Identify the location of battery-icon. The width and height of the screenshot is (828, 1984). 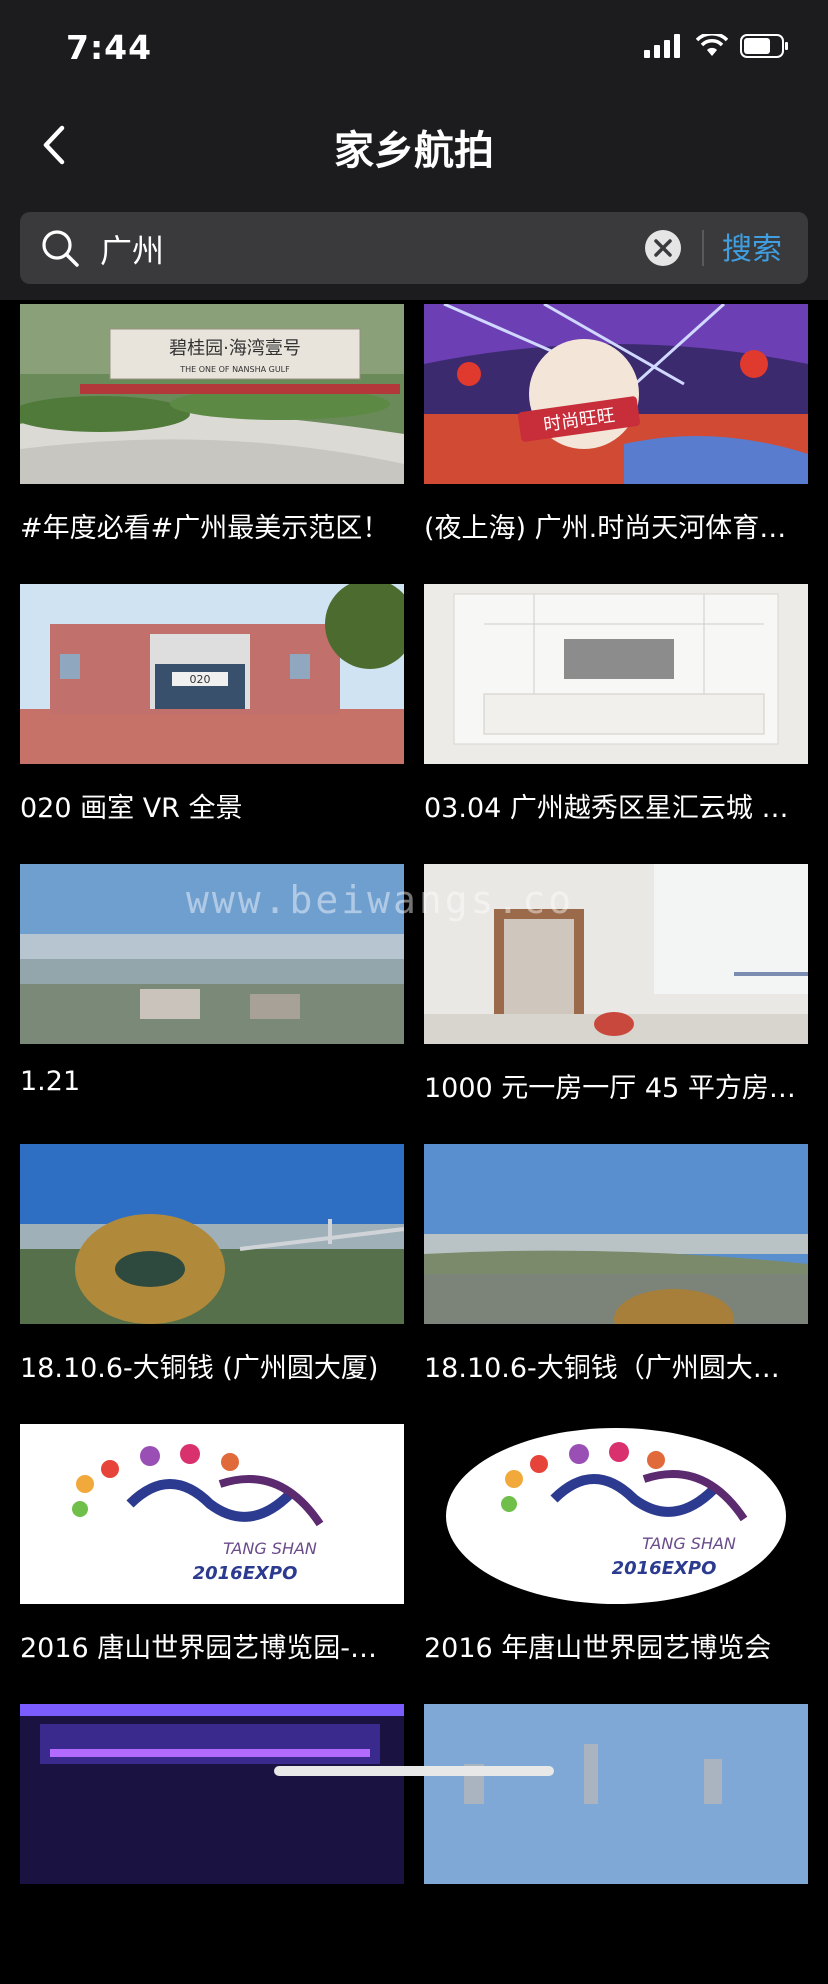
(764, 46).